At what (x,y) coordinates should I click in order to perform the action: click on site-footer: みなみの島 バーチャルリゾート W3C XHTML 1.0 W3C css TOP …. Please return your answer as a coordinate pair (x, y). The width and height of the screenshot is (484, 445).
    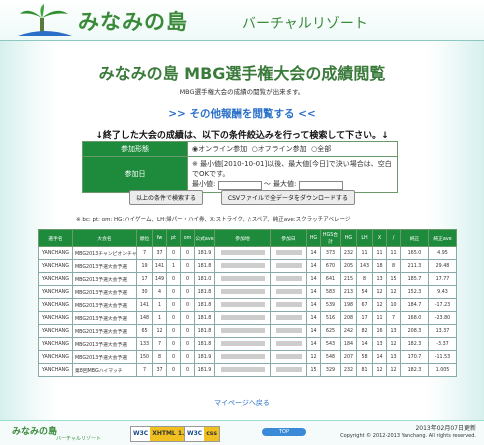
    Looking at the image, I should click on (242, 432).